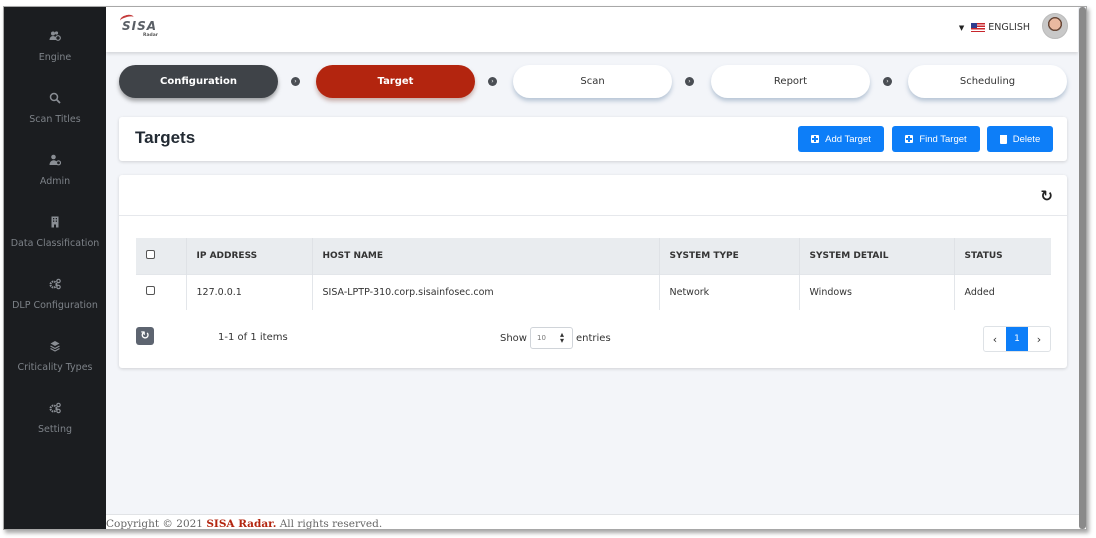 Image resolution: width=1096 pixels, height=538 pixels. Describe the element at coordinates (486, 291) in the screenshot. I see `host-name-cell: SISA-LPTP-310.corp.sisainfosec.com` at that location.